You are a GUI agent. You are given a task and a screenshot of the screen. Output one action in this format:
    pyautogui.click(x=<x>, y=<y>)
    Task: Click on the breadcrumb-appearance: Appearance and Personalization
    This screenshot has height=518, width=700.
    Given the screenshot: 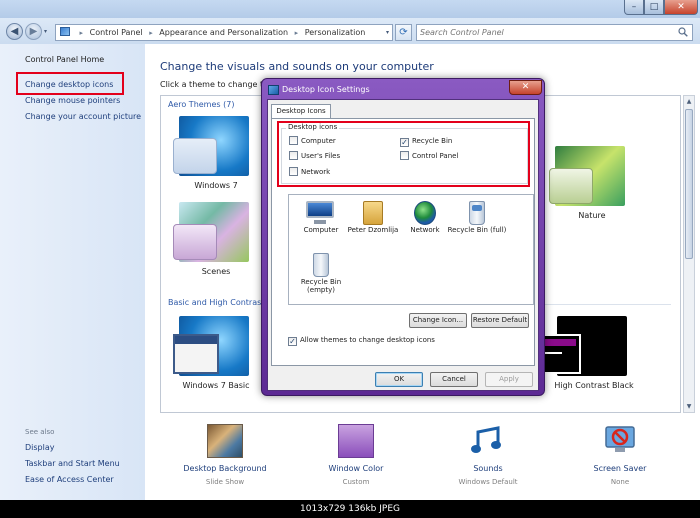 What is the action you would take?
    pyautogui.click(x=223, y=32)
    